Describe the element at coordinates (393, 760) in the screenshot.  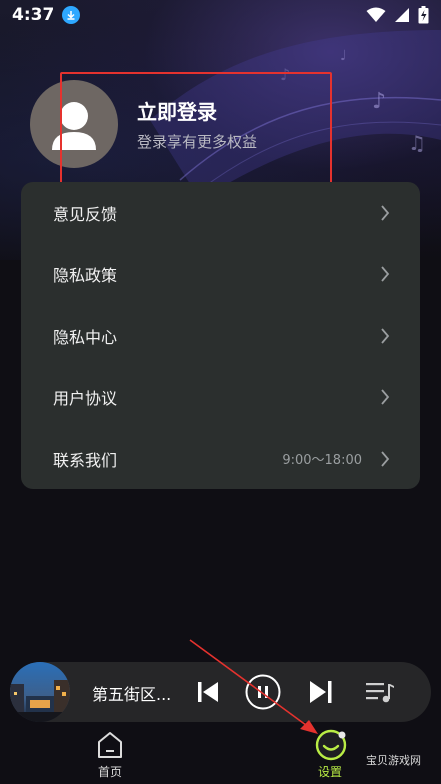
I see `watermark: 宝贝游戏网` at that location.